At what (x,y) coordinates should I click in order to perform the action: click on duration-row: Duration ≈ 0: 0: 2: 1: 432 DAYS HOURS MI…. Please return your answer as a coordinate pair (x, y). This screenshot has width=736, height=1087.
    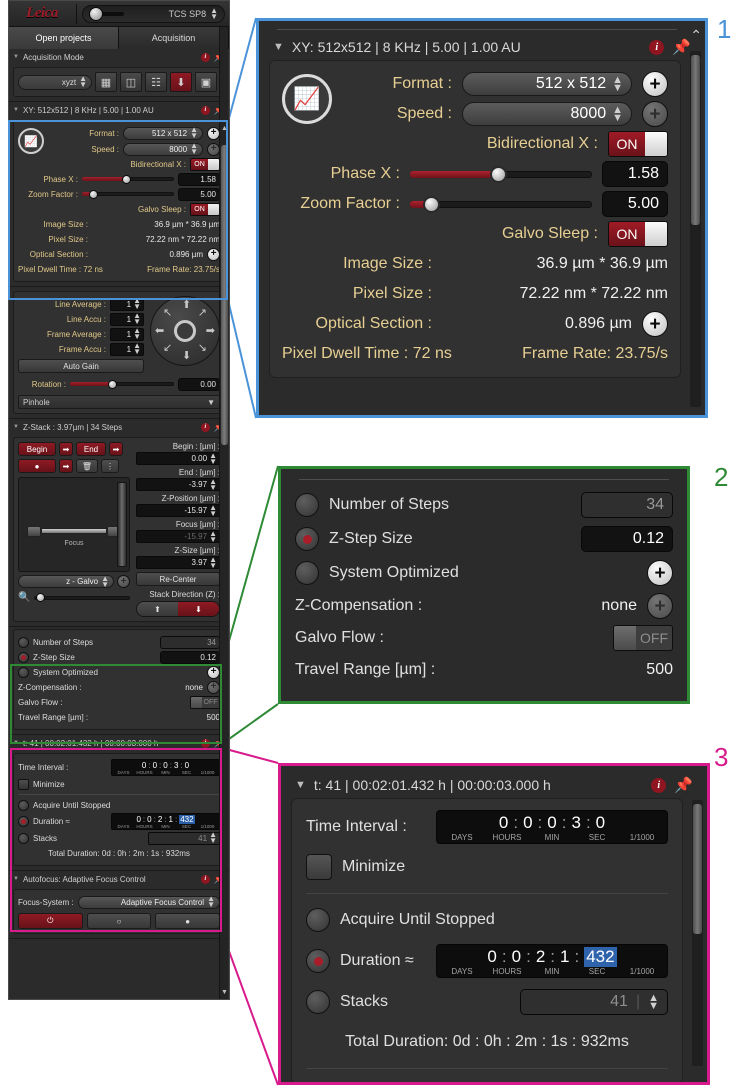
    Looking at the image, I should click on (119, 821).